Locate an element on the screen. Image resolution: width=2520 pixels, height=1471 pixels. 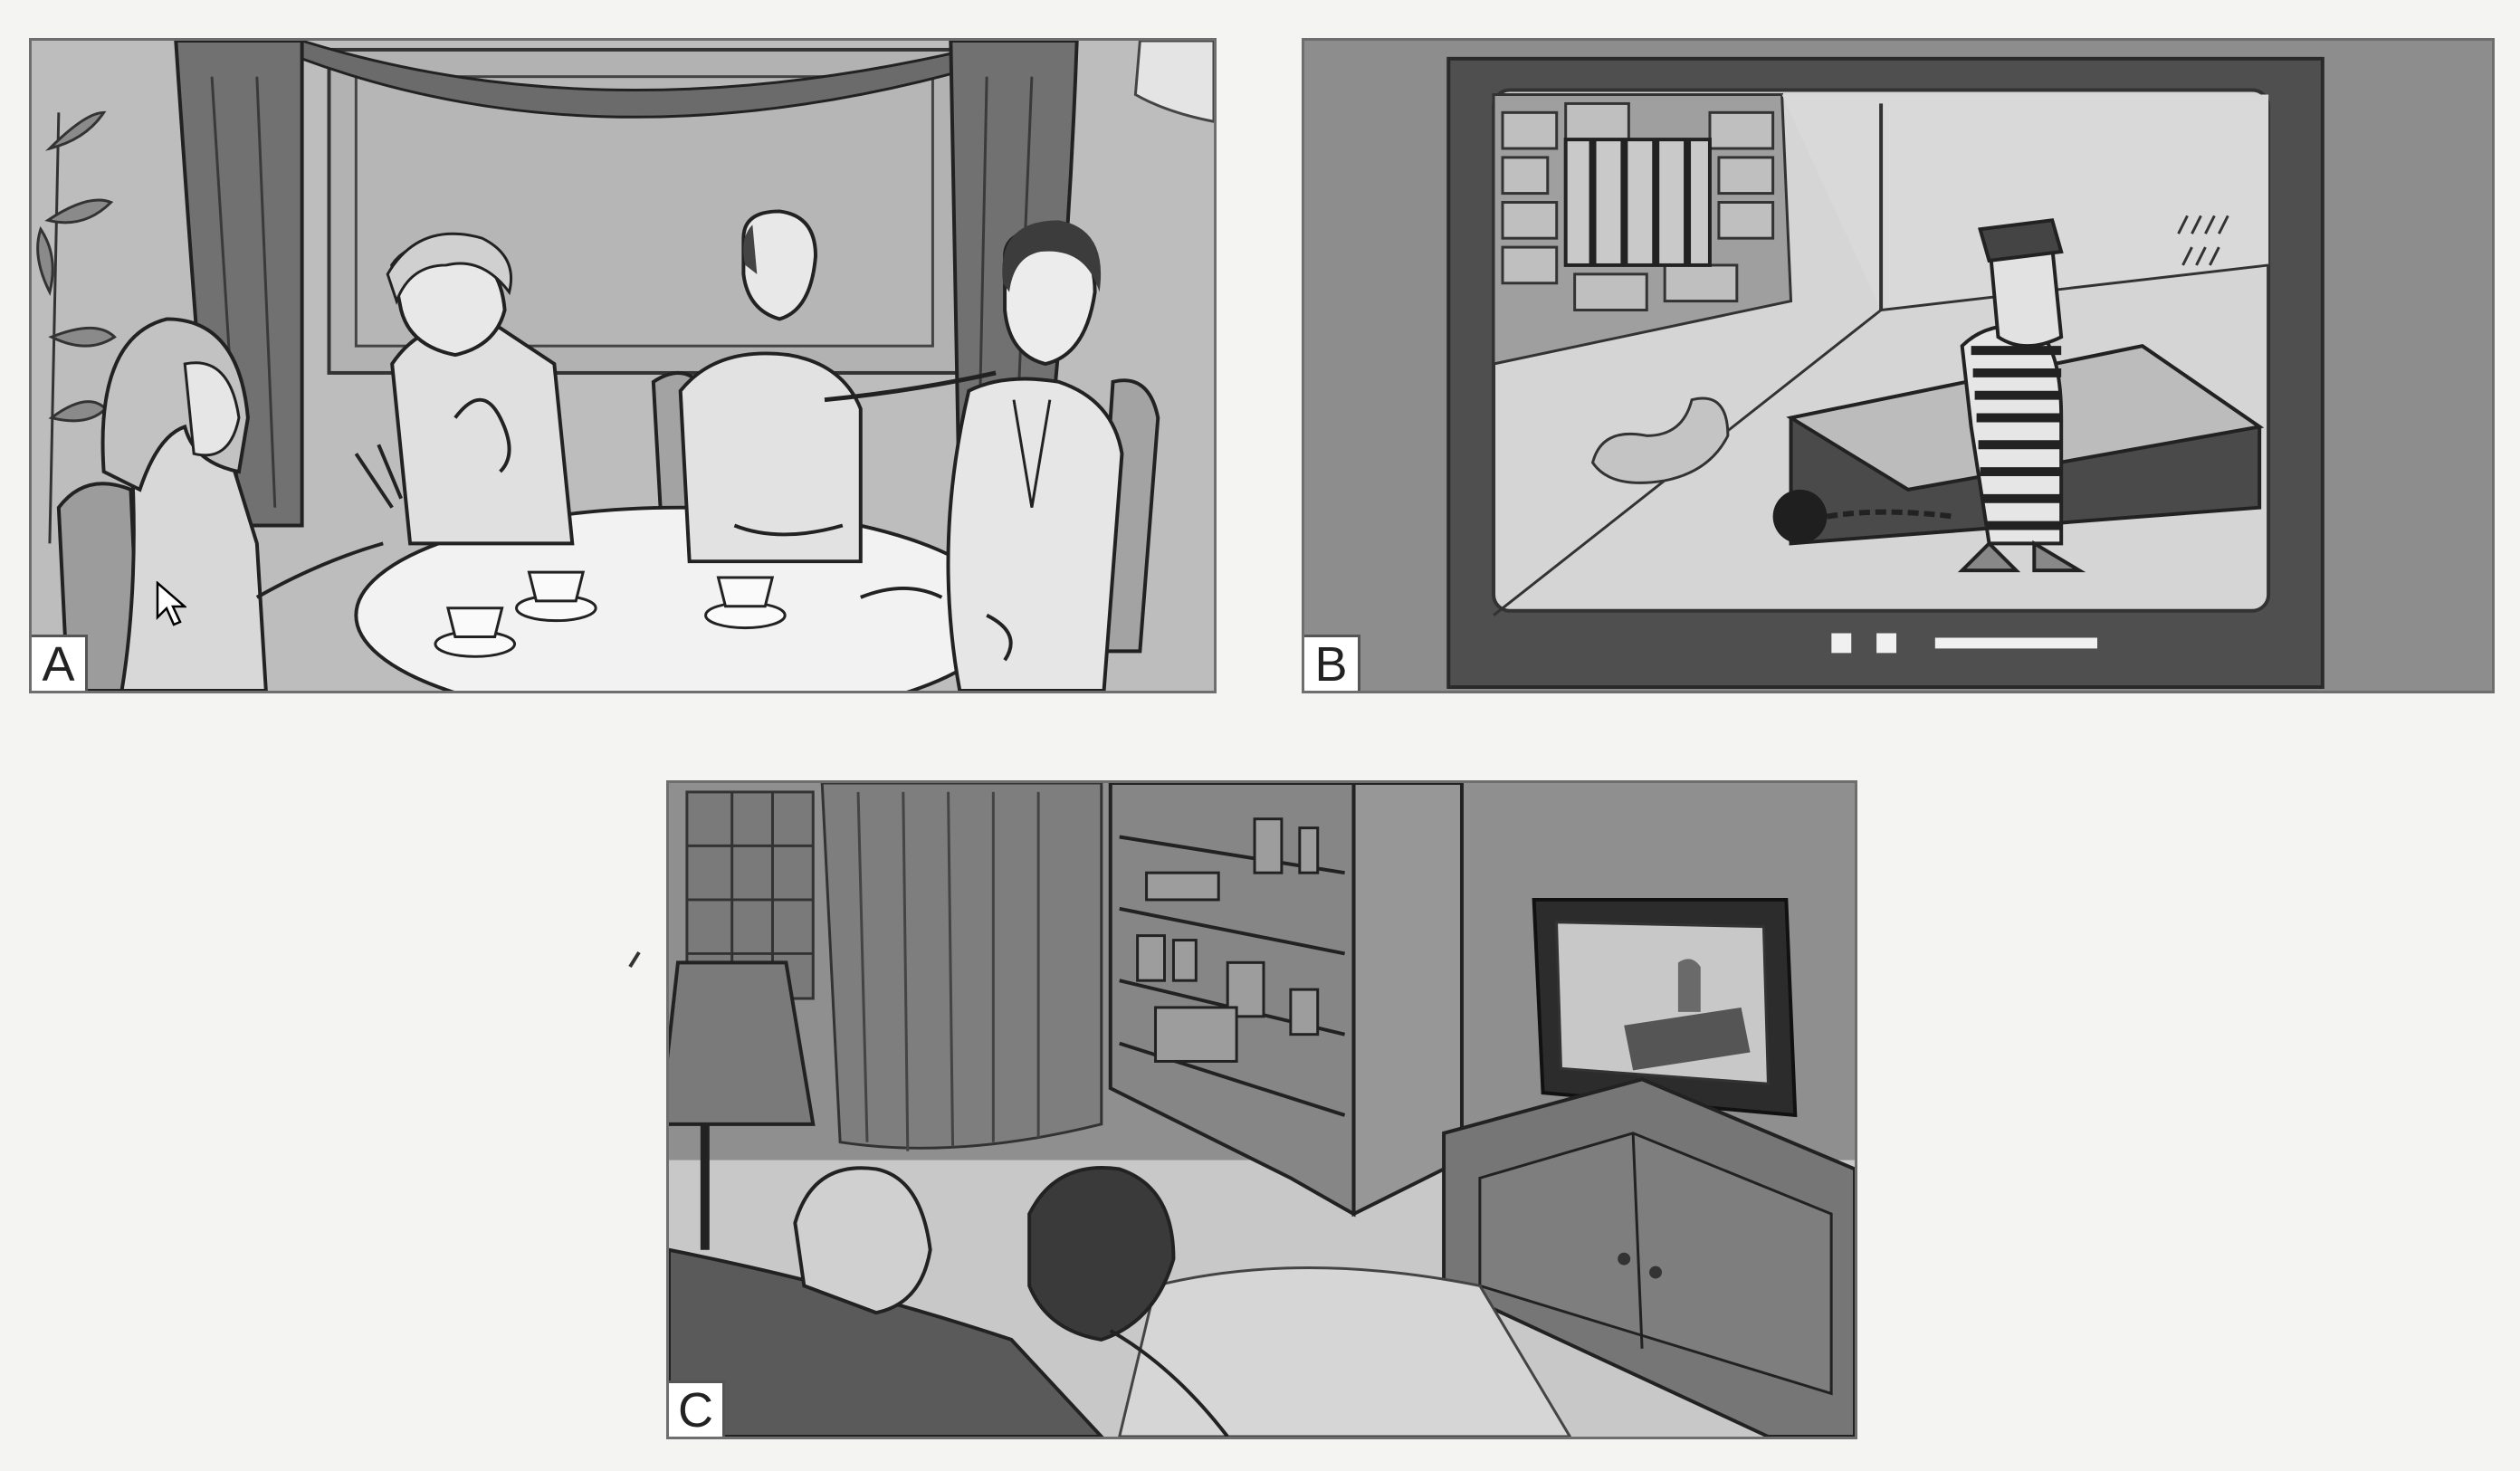
panel-label-c: C is located at coordinates (697, 1409).